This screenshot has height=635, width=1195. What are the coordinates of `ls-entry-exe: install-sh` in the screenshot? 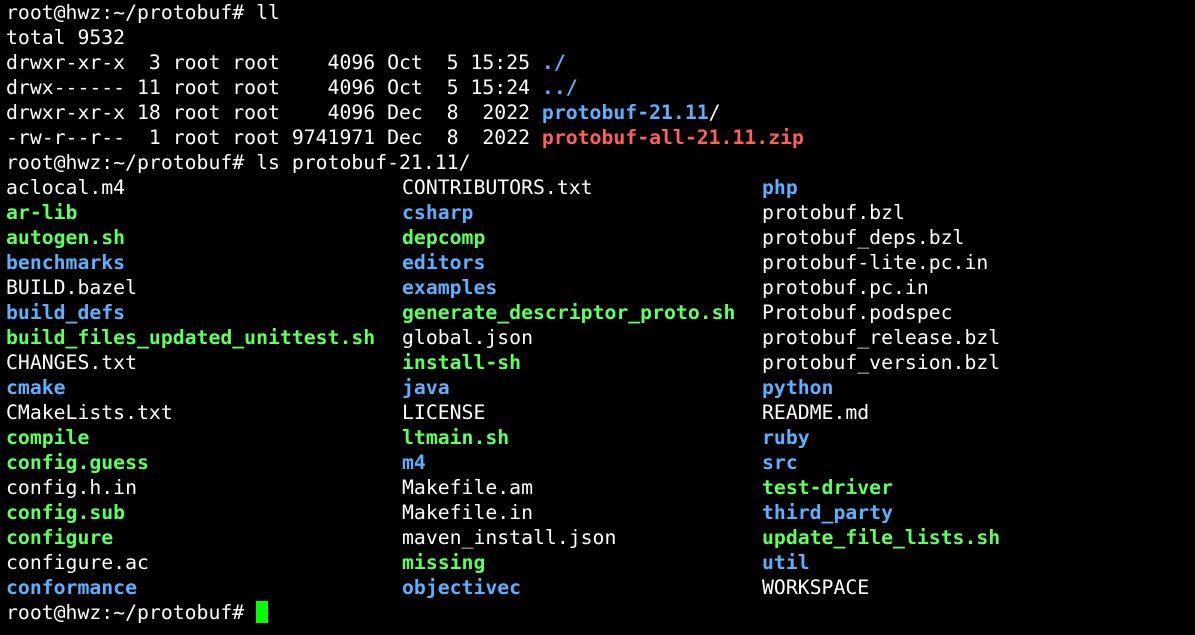 It's located at (462, 362).